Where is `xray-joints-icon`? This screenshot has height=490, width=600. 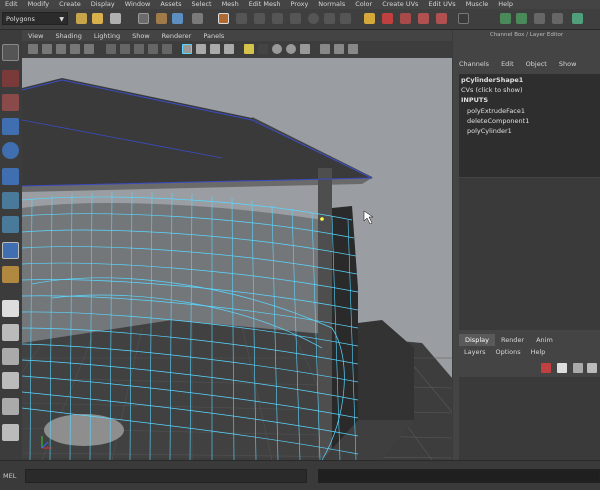 xray-joints-icon is located at coordinates (353, 49).